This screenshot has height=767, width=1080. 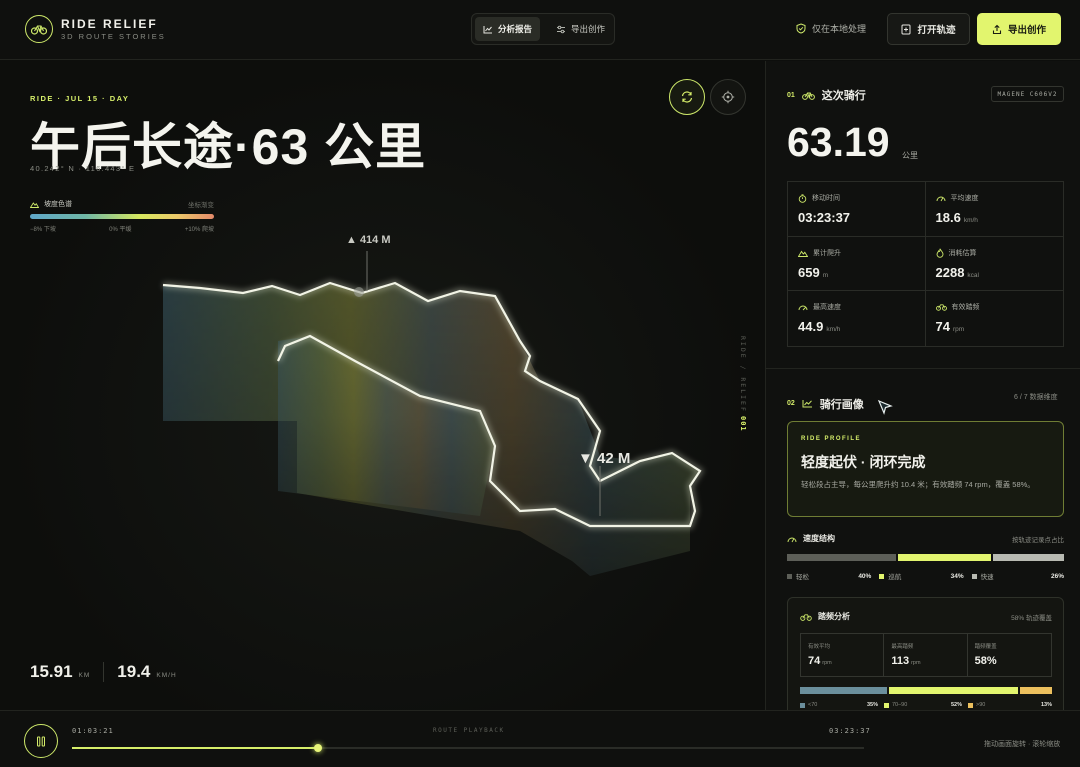 I want to click on cursor-pointer-icon, so click(x=885, y=407).